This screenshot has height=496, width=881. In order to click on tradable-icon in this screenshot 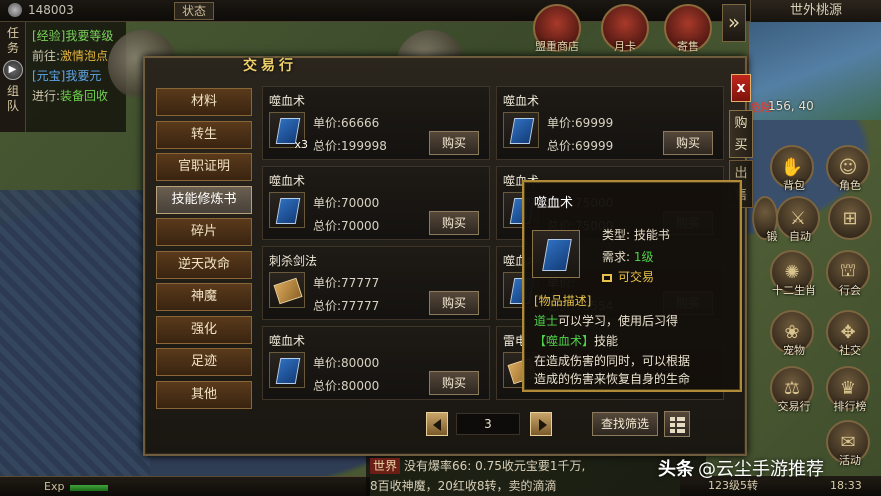, I will do `click(607, 277)`.